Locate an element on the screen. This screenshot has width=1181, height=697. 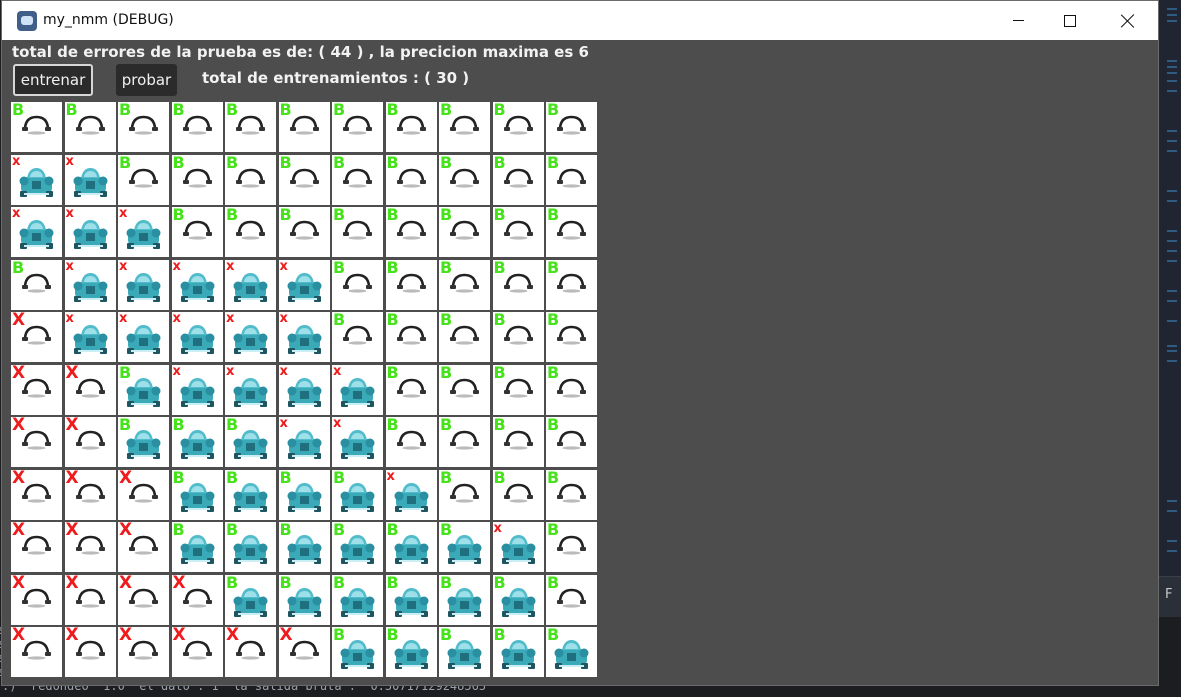
close-button is located at coordinates (1128, 20).